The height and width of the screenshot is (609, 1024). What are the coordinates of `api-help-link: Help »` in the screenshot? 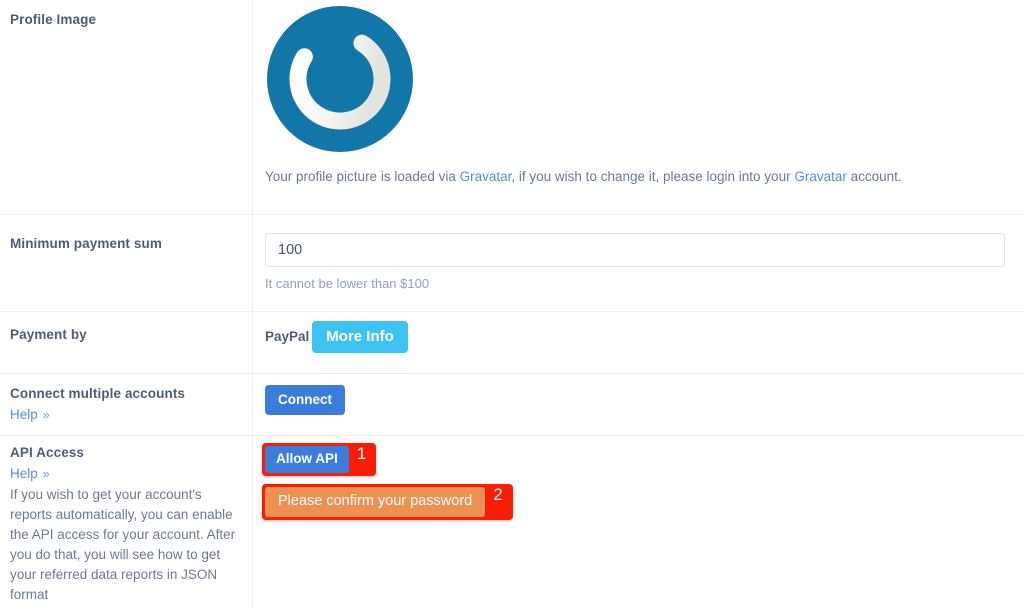 It's located at (30, 474).